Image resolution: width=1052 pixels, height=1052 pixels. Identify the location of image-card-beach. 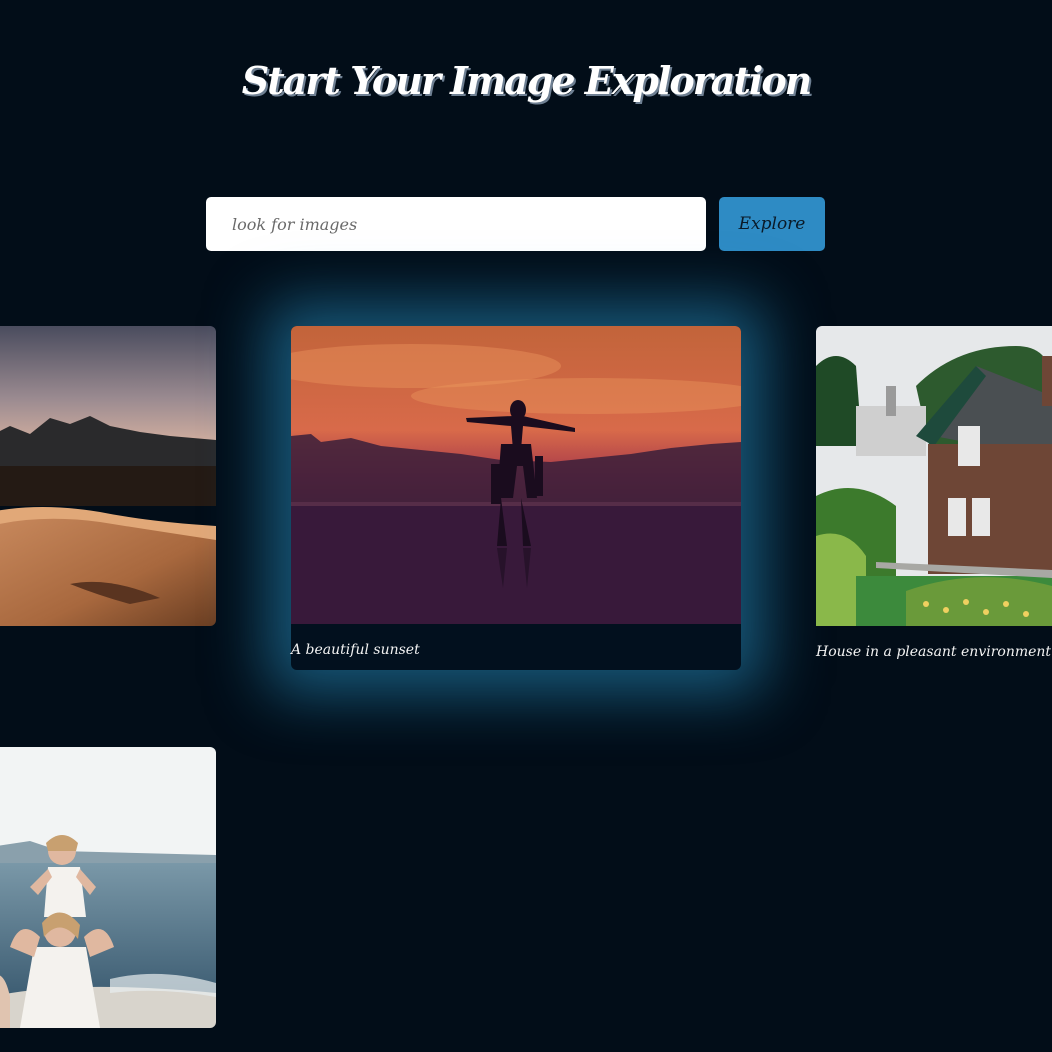
(108, 887).